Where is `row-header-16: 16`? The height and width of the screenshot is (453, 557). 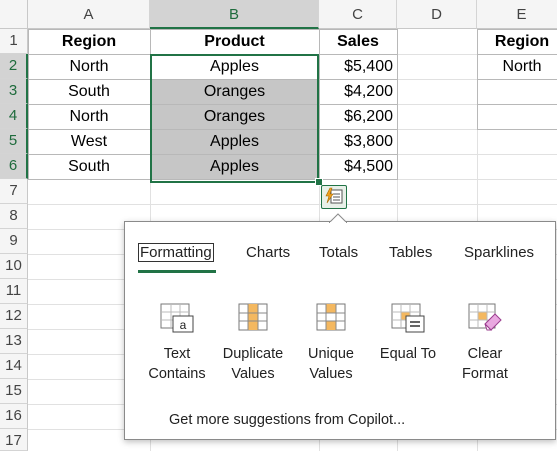
row-header-16: 16 is located at coordinates (14, 416).